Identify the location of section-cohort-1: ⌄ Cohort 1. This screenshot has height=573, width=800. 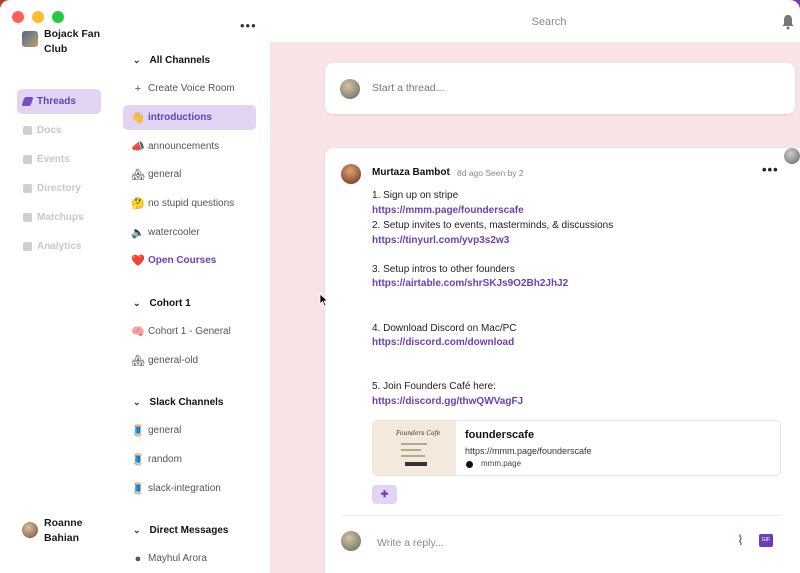
(162, 303).